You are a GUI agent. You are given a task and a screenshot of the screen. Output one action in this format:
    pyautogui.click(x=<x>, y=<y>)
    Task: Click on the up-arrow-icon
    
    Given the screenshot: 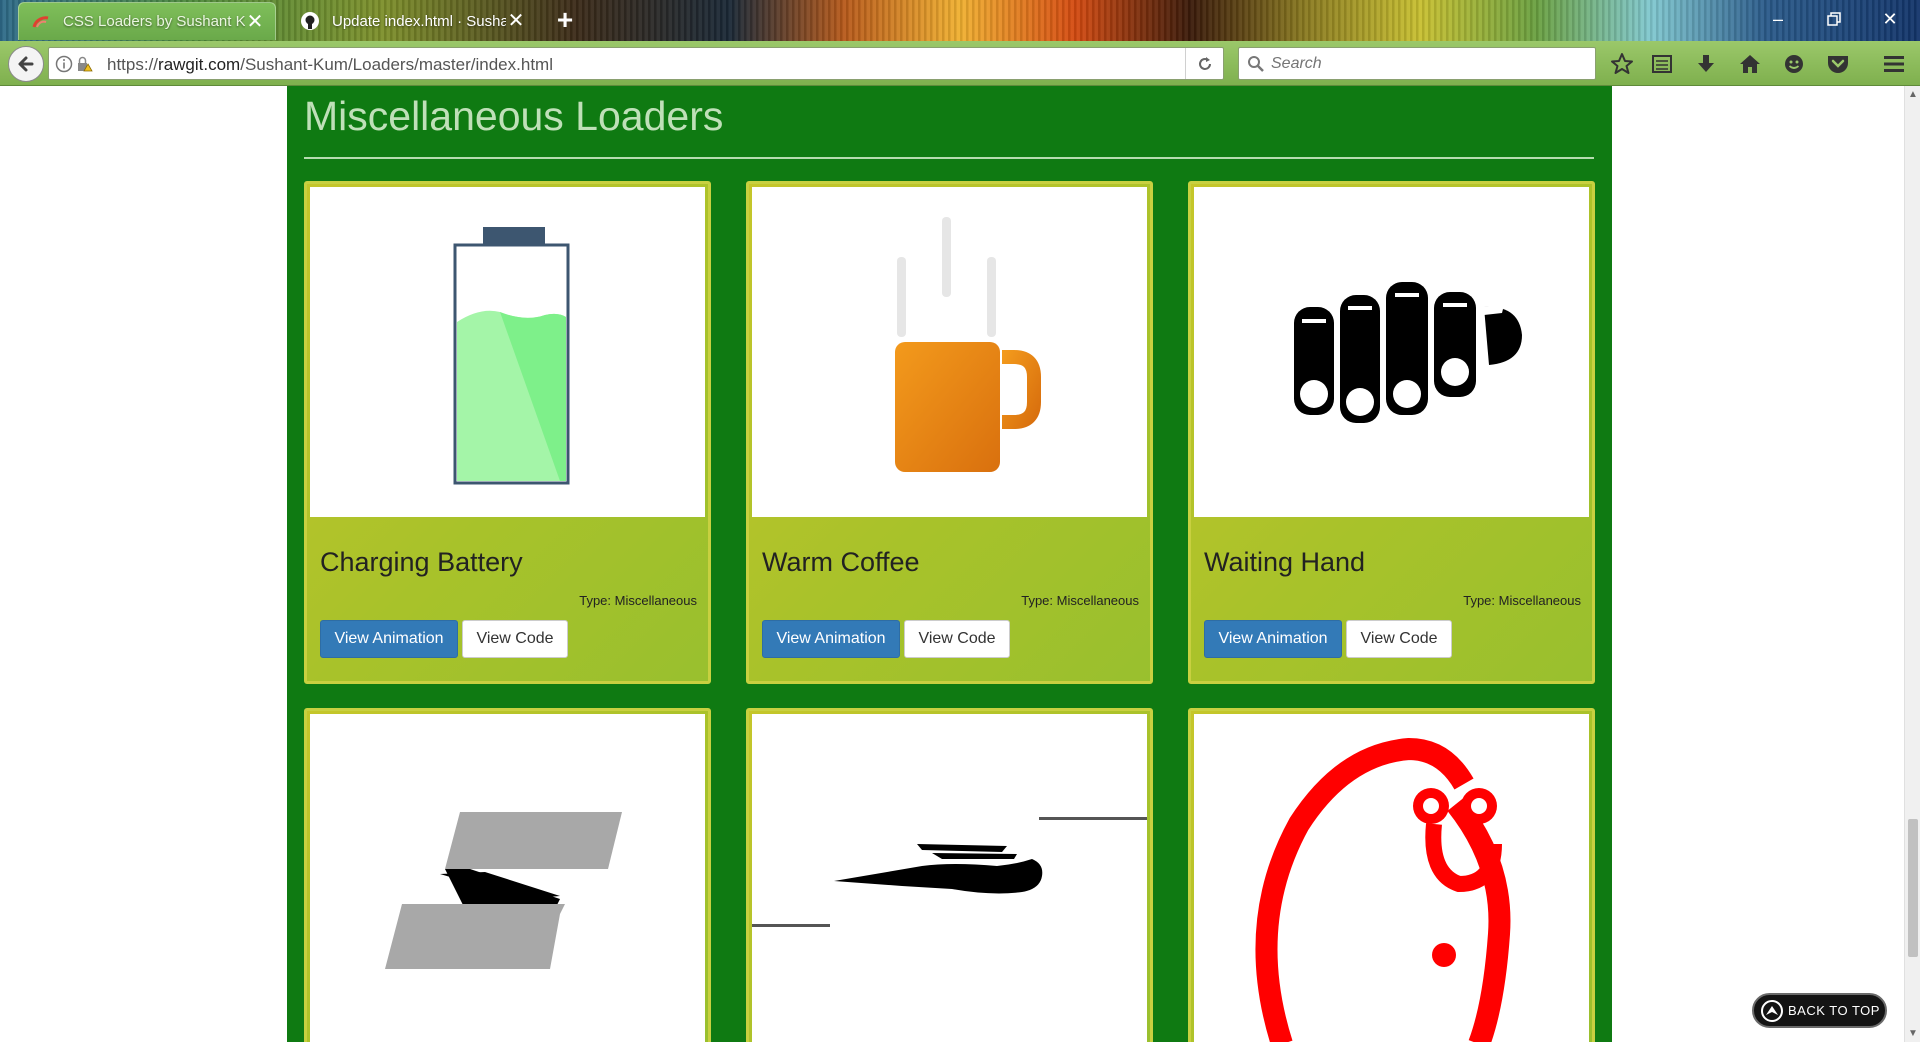 What is the action you would take?
    pyautogui.click(x=1772, y=1010)
    